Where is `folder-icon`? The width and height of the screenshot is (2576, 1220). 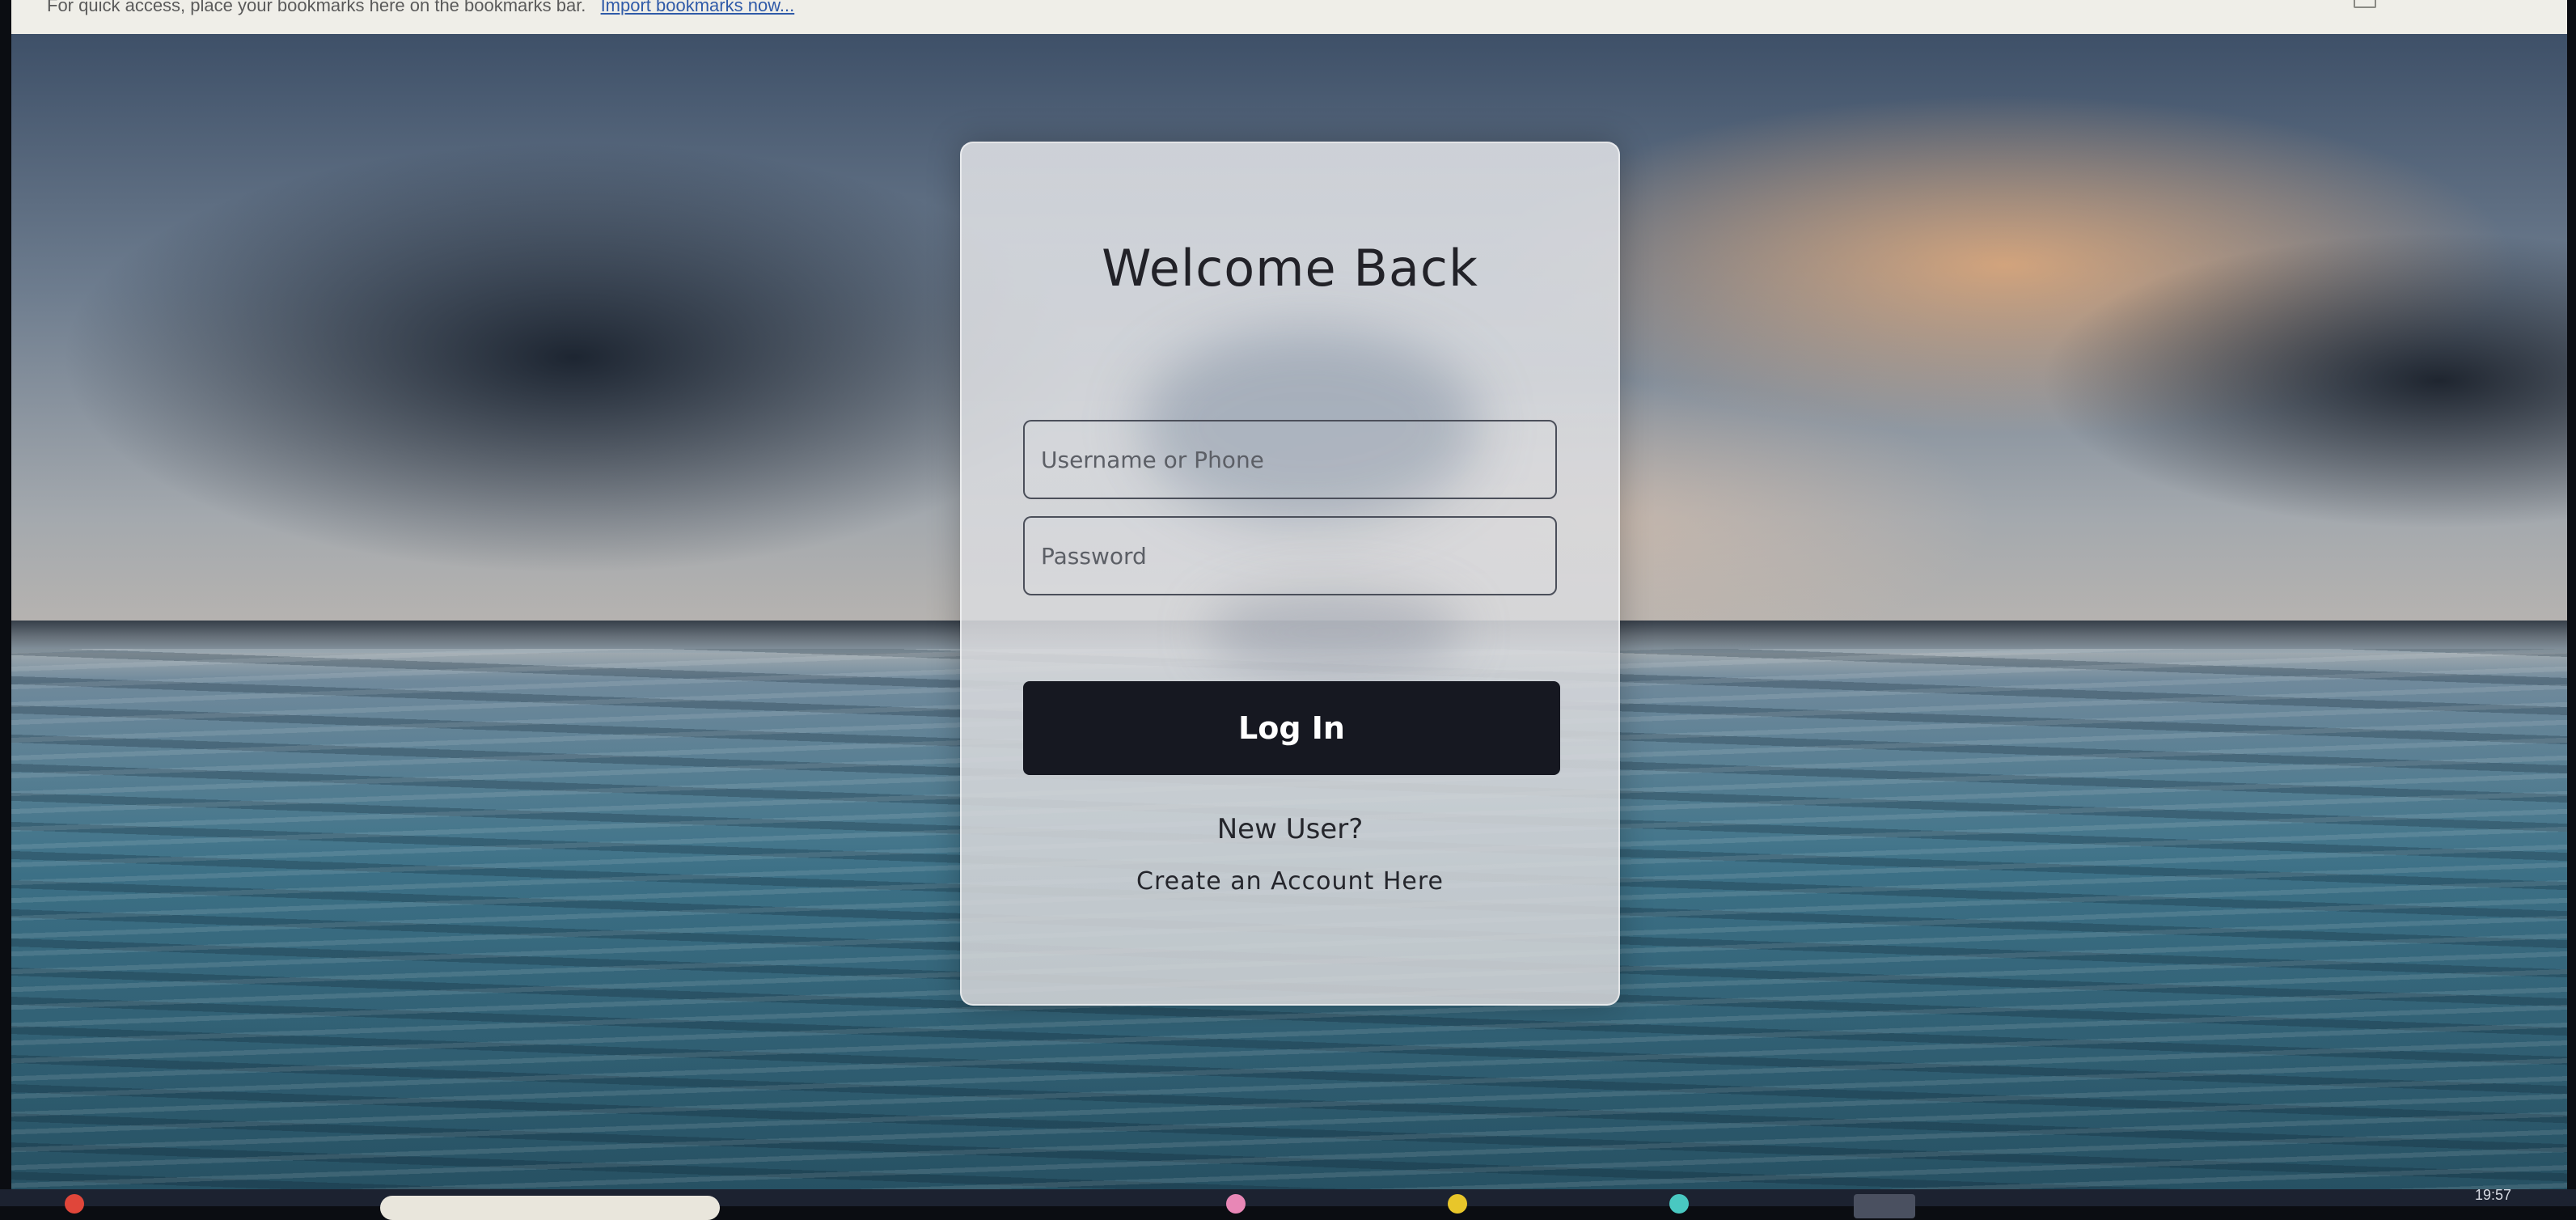
folder-icon is located at coordinates (2365, 4).